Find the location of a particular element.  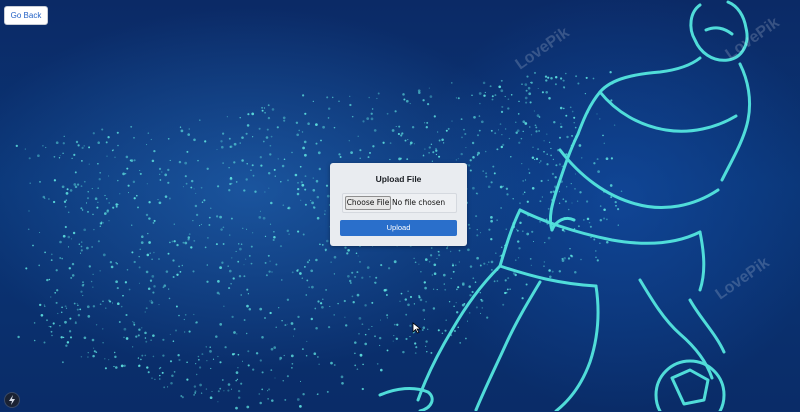

choose-file-button: Choose File is located at coordinates (368, 203).